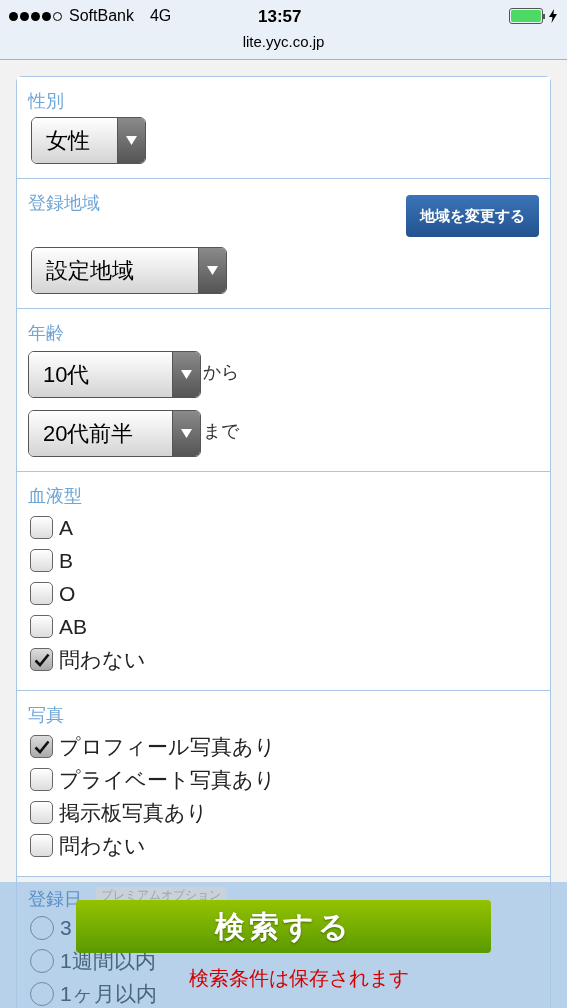 This screenshot has width=567, height=1008. I want to click on save-note: 検索条件は保存されます, so click(298, 978).